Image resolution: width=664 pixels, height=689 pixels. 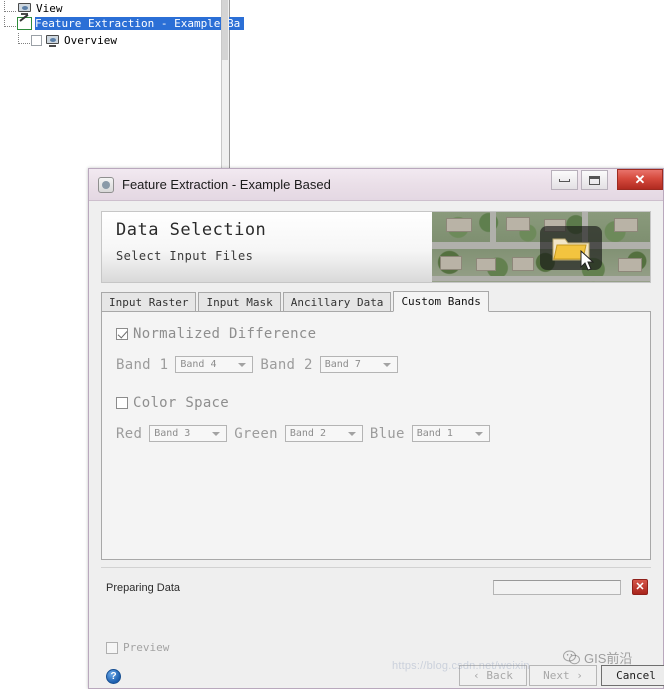 What do you see at coordinates (267, 247) in the screenshot?
I see `banner-text-area: Data Selection Select Input Files` at bounding box center [267, 247].